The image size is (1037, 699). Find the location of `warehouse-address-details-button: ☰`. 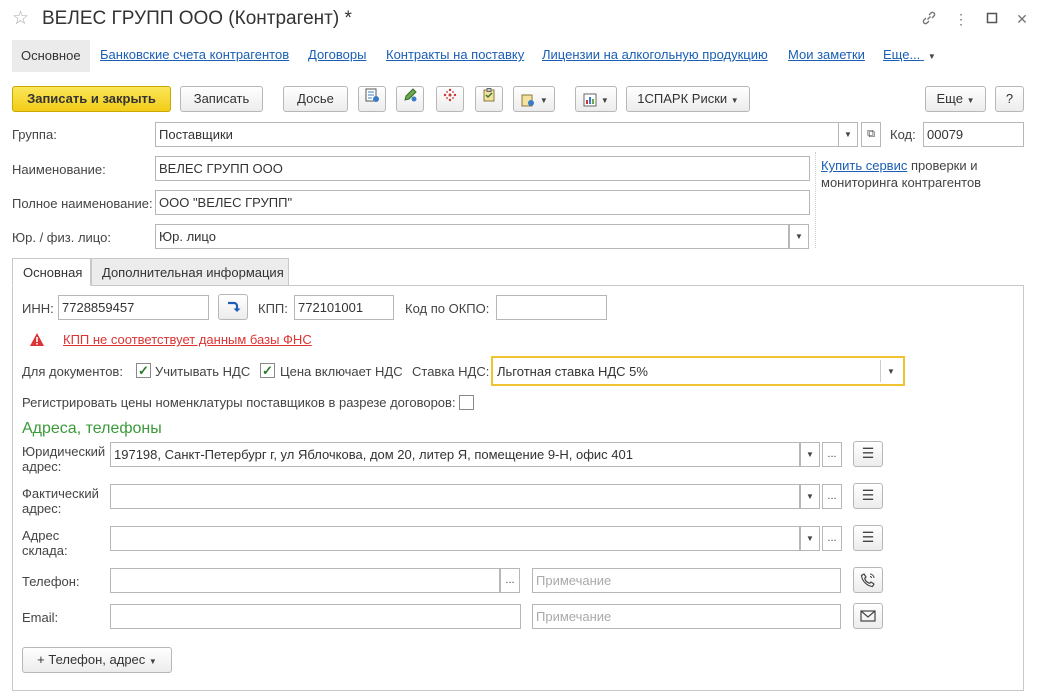

warehouse-address-details-button: ☰ is located at coordinates (868, 538).